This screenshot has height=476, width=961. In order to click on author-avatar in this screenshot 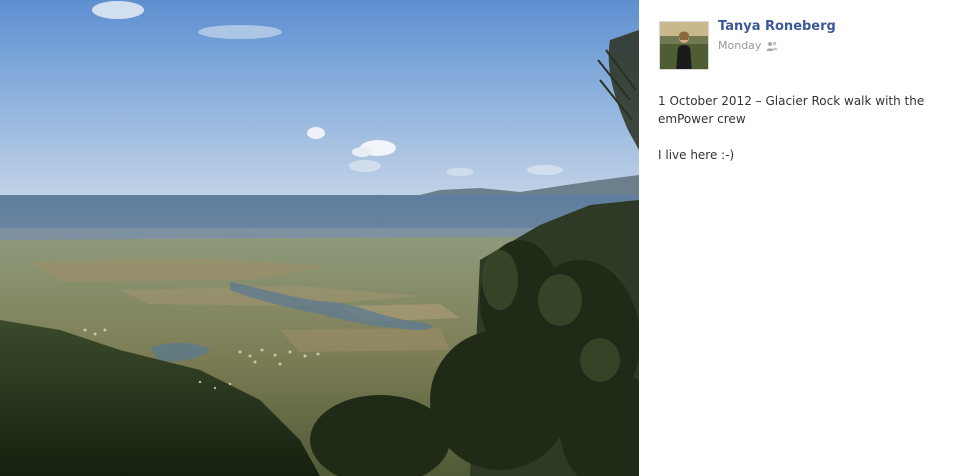, I will do `click(684, 45)`.